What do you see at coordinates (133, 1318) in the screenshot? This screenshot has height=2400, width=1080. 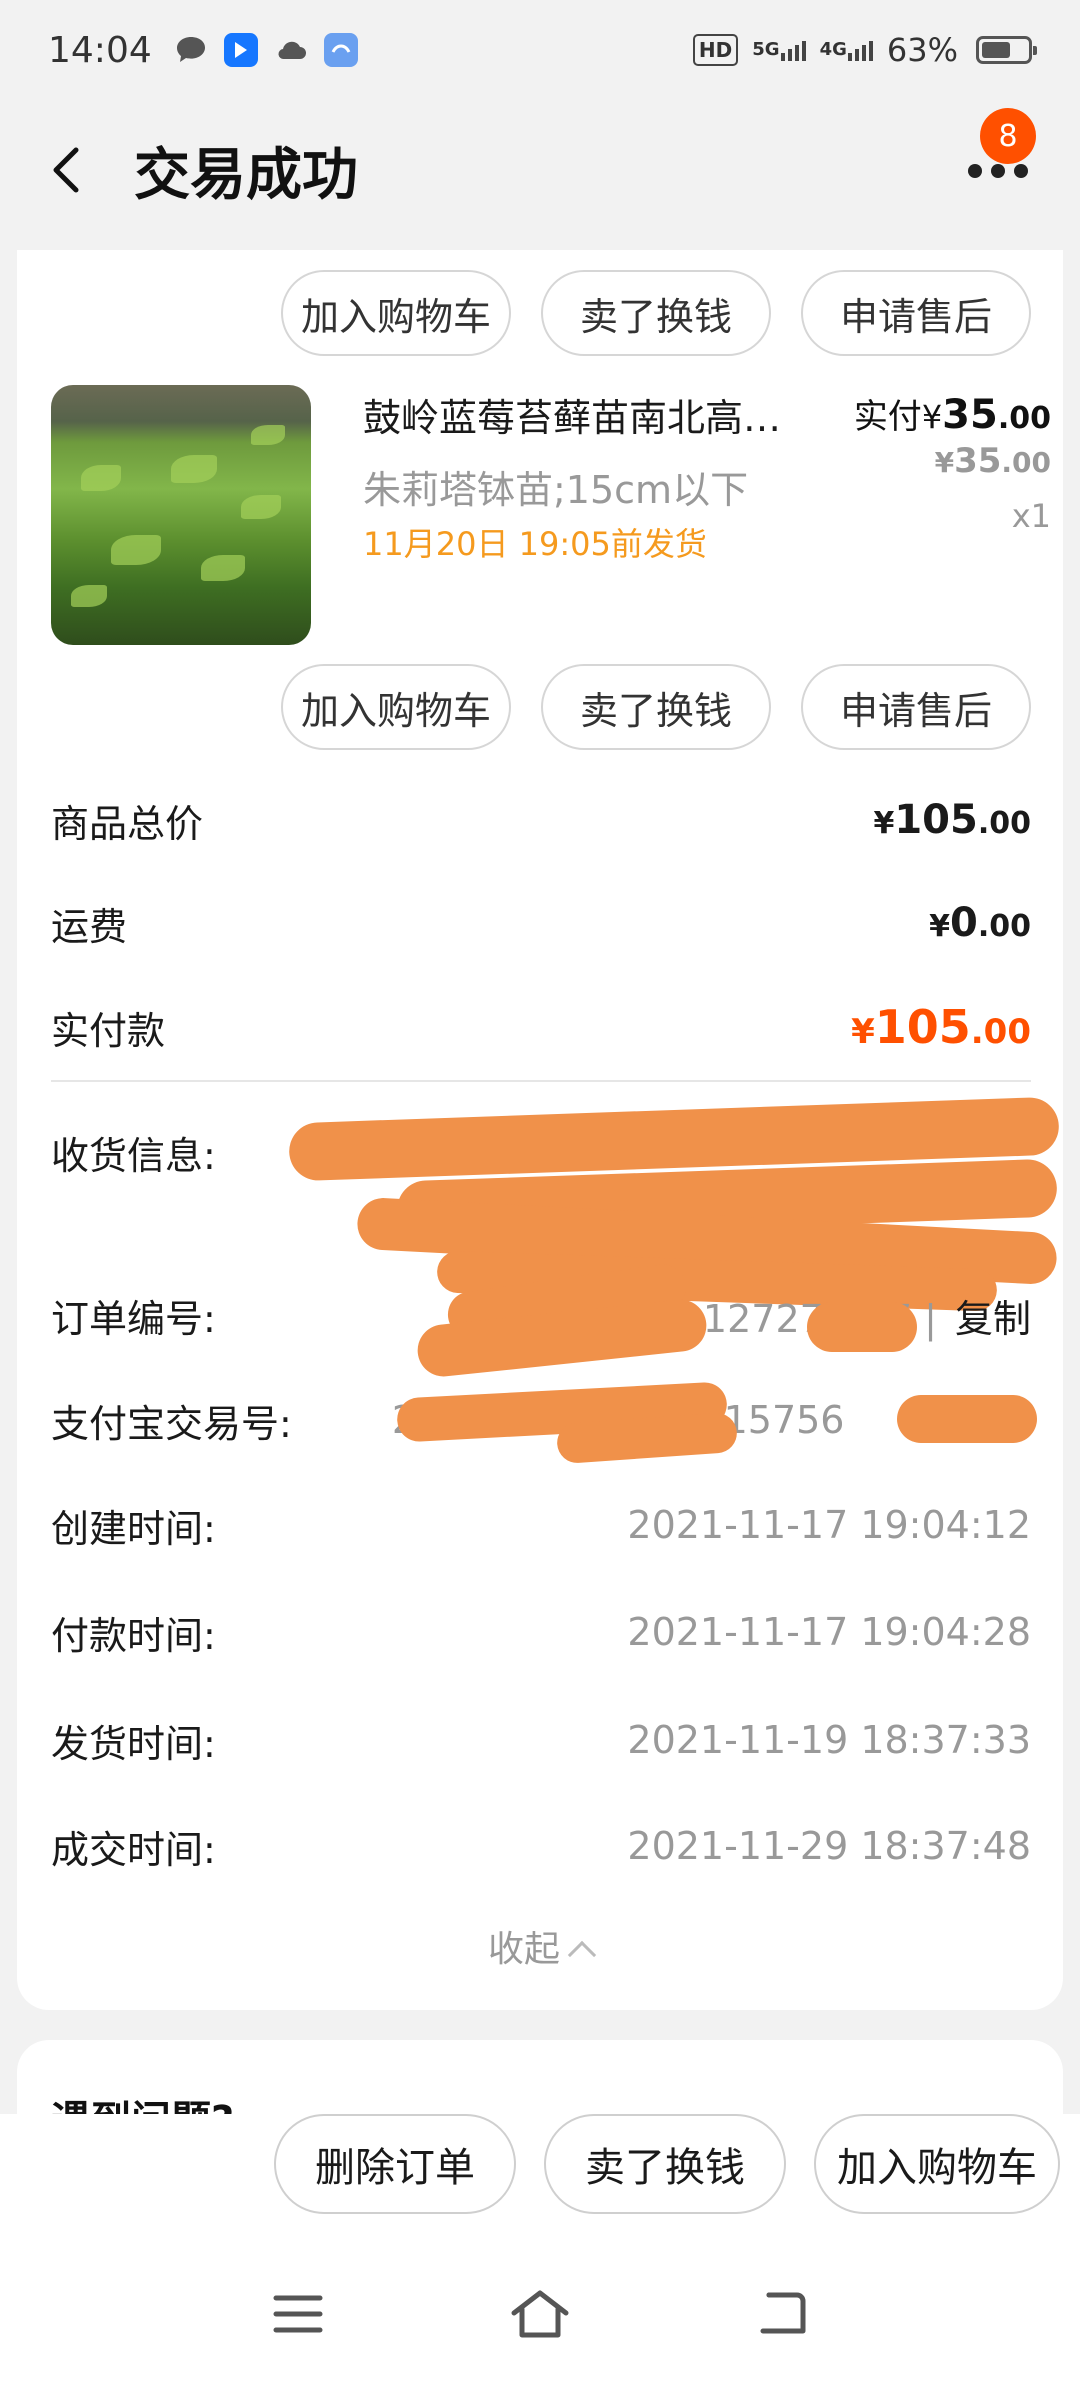 I see `order-number-label: 订单编号:` at bounding box center [133, 1318].